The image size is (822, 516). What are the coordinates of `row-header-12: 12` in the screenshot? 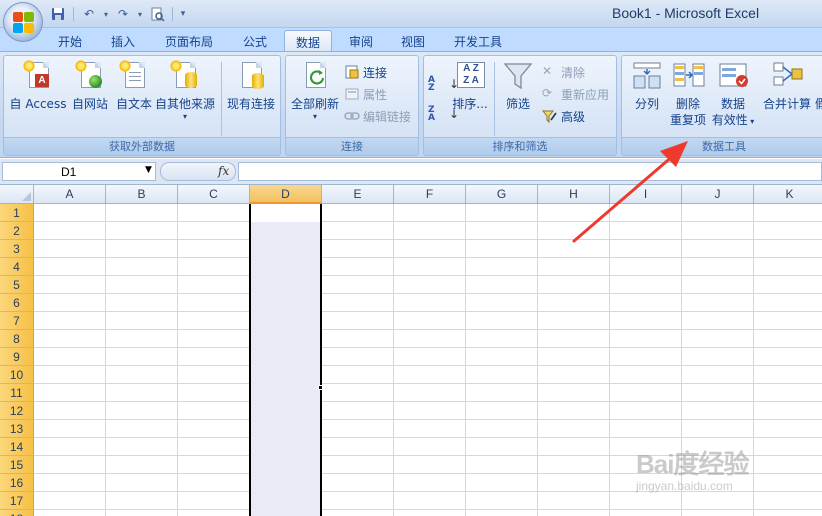 It's located at (17, 411).